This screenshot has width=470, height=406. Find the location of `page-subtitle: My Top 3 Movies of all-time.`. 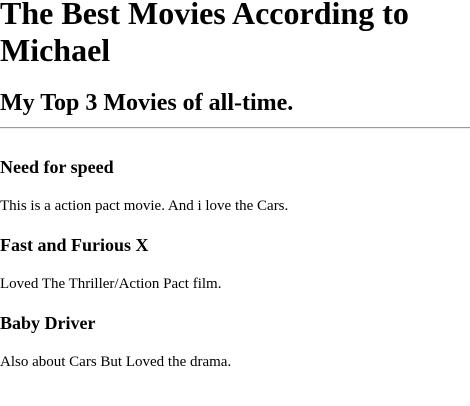

page-subtitle: My Top 3 Movies of all-time. is located at coordinates (147, 103).